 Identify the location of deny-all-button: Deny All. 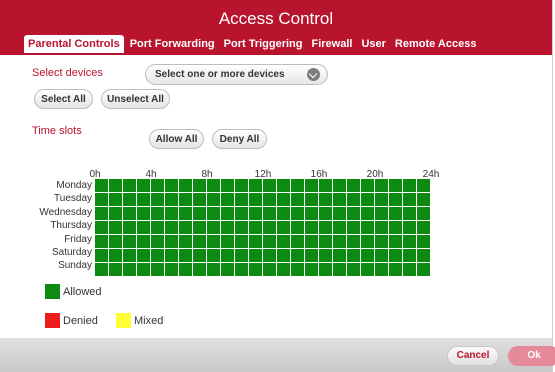
(239, 139).